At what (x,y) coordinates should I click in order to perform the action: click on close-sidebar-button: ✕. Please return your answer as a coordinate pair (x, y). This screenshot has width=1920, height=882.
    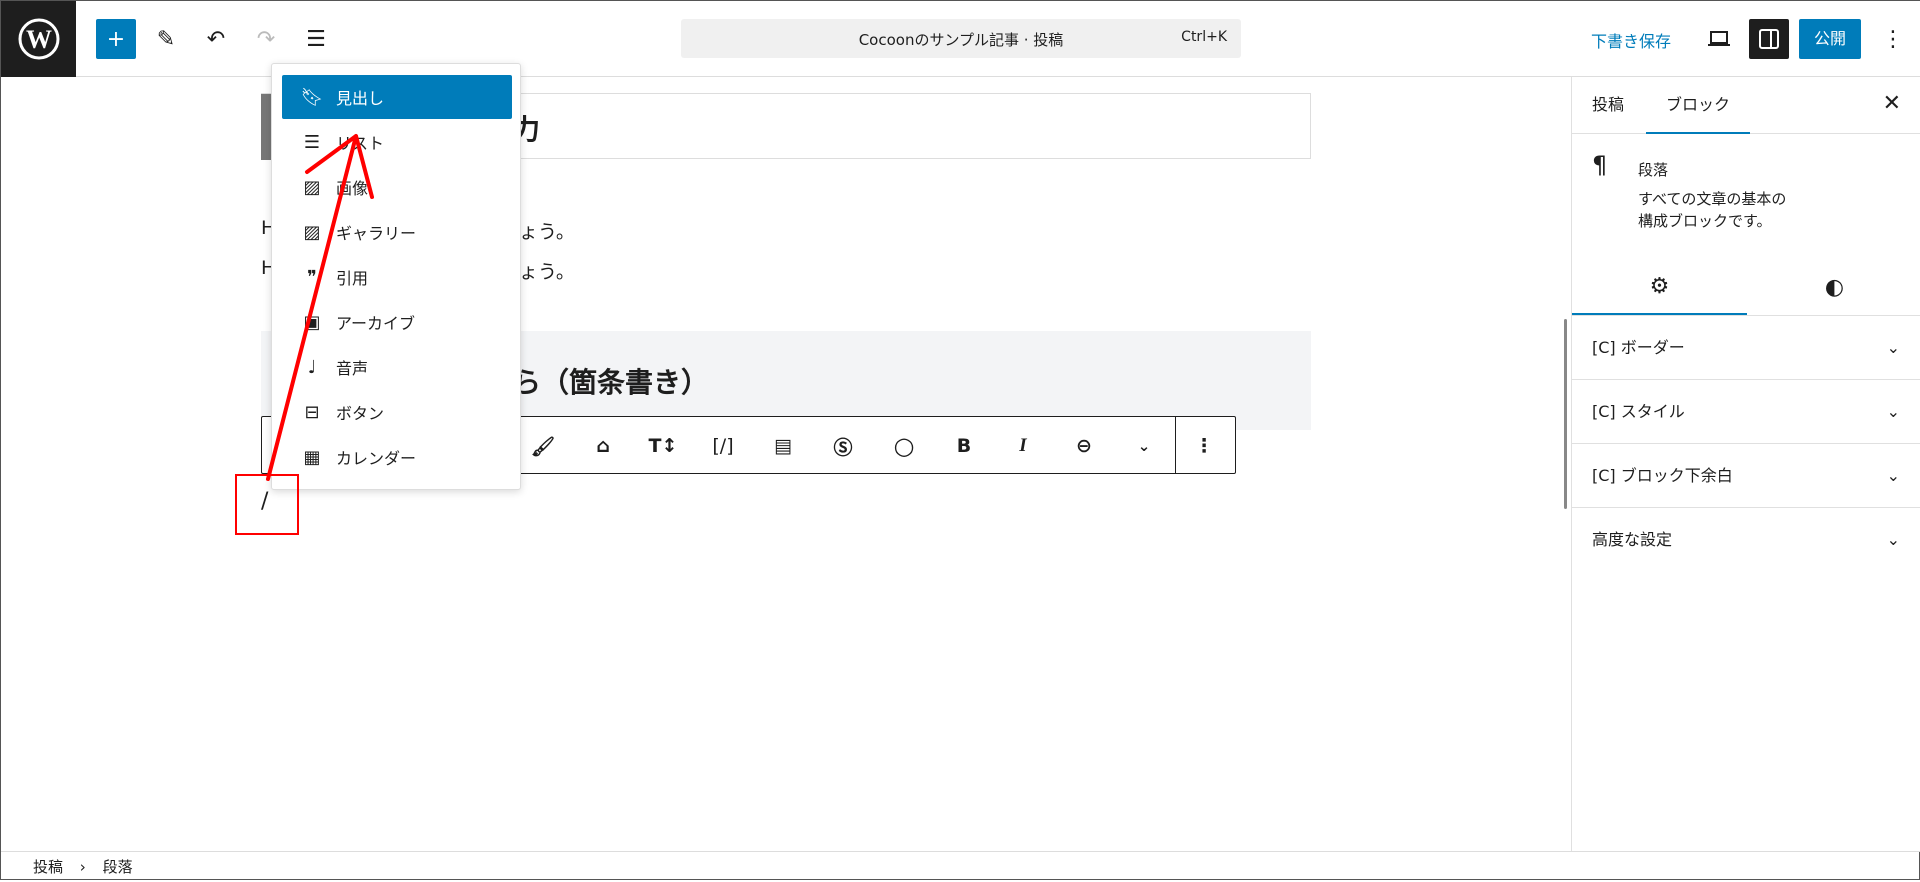
    Looking at the image, I should click on (1892, 103).